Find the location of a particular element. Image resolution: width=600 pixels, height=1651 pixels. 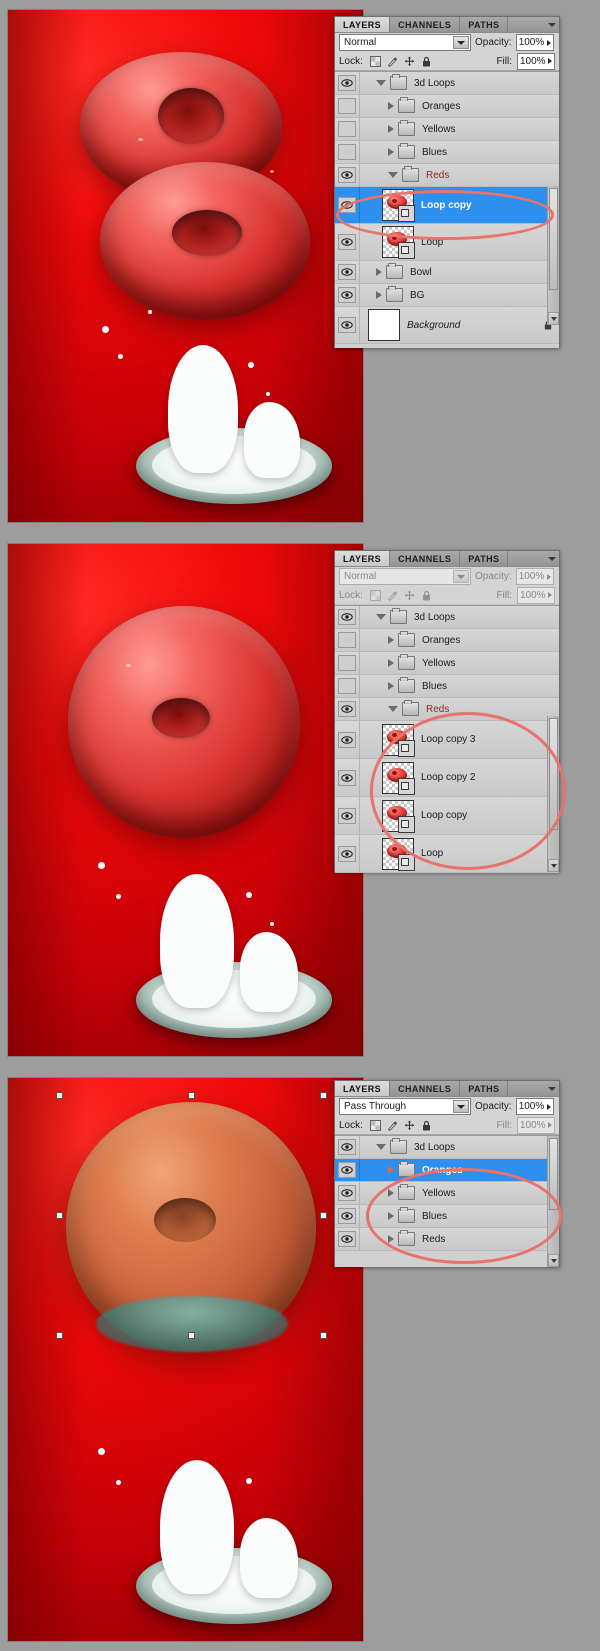

lock-row-1: Lock: Fill: 100% is located at coordinates (447, 61).